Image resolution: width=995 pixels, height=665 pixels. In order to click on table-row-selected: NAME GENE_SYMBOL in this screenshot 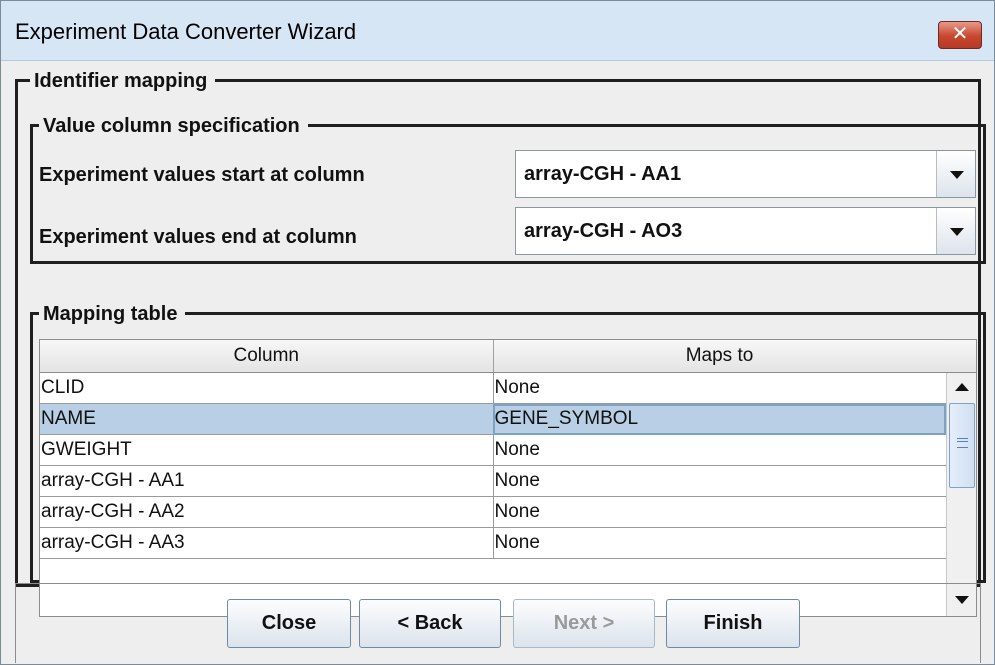, I will do `click(493, 419)`.